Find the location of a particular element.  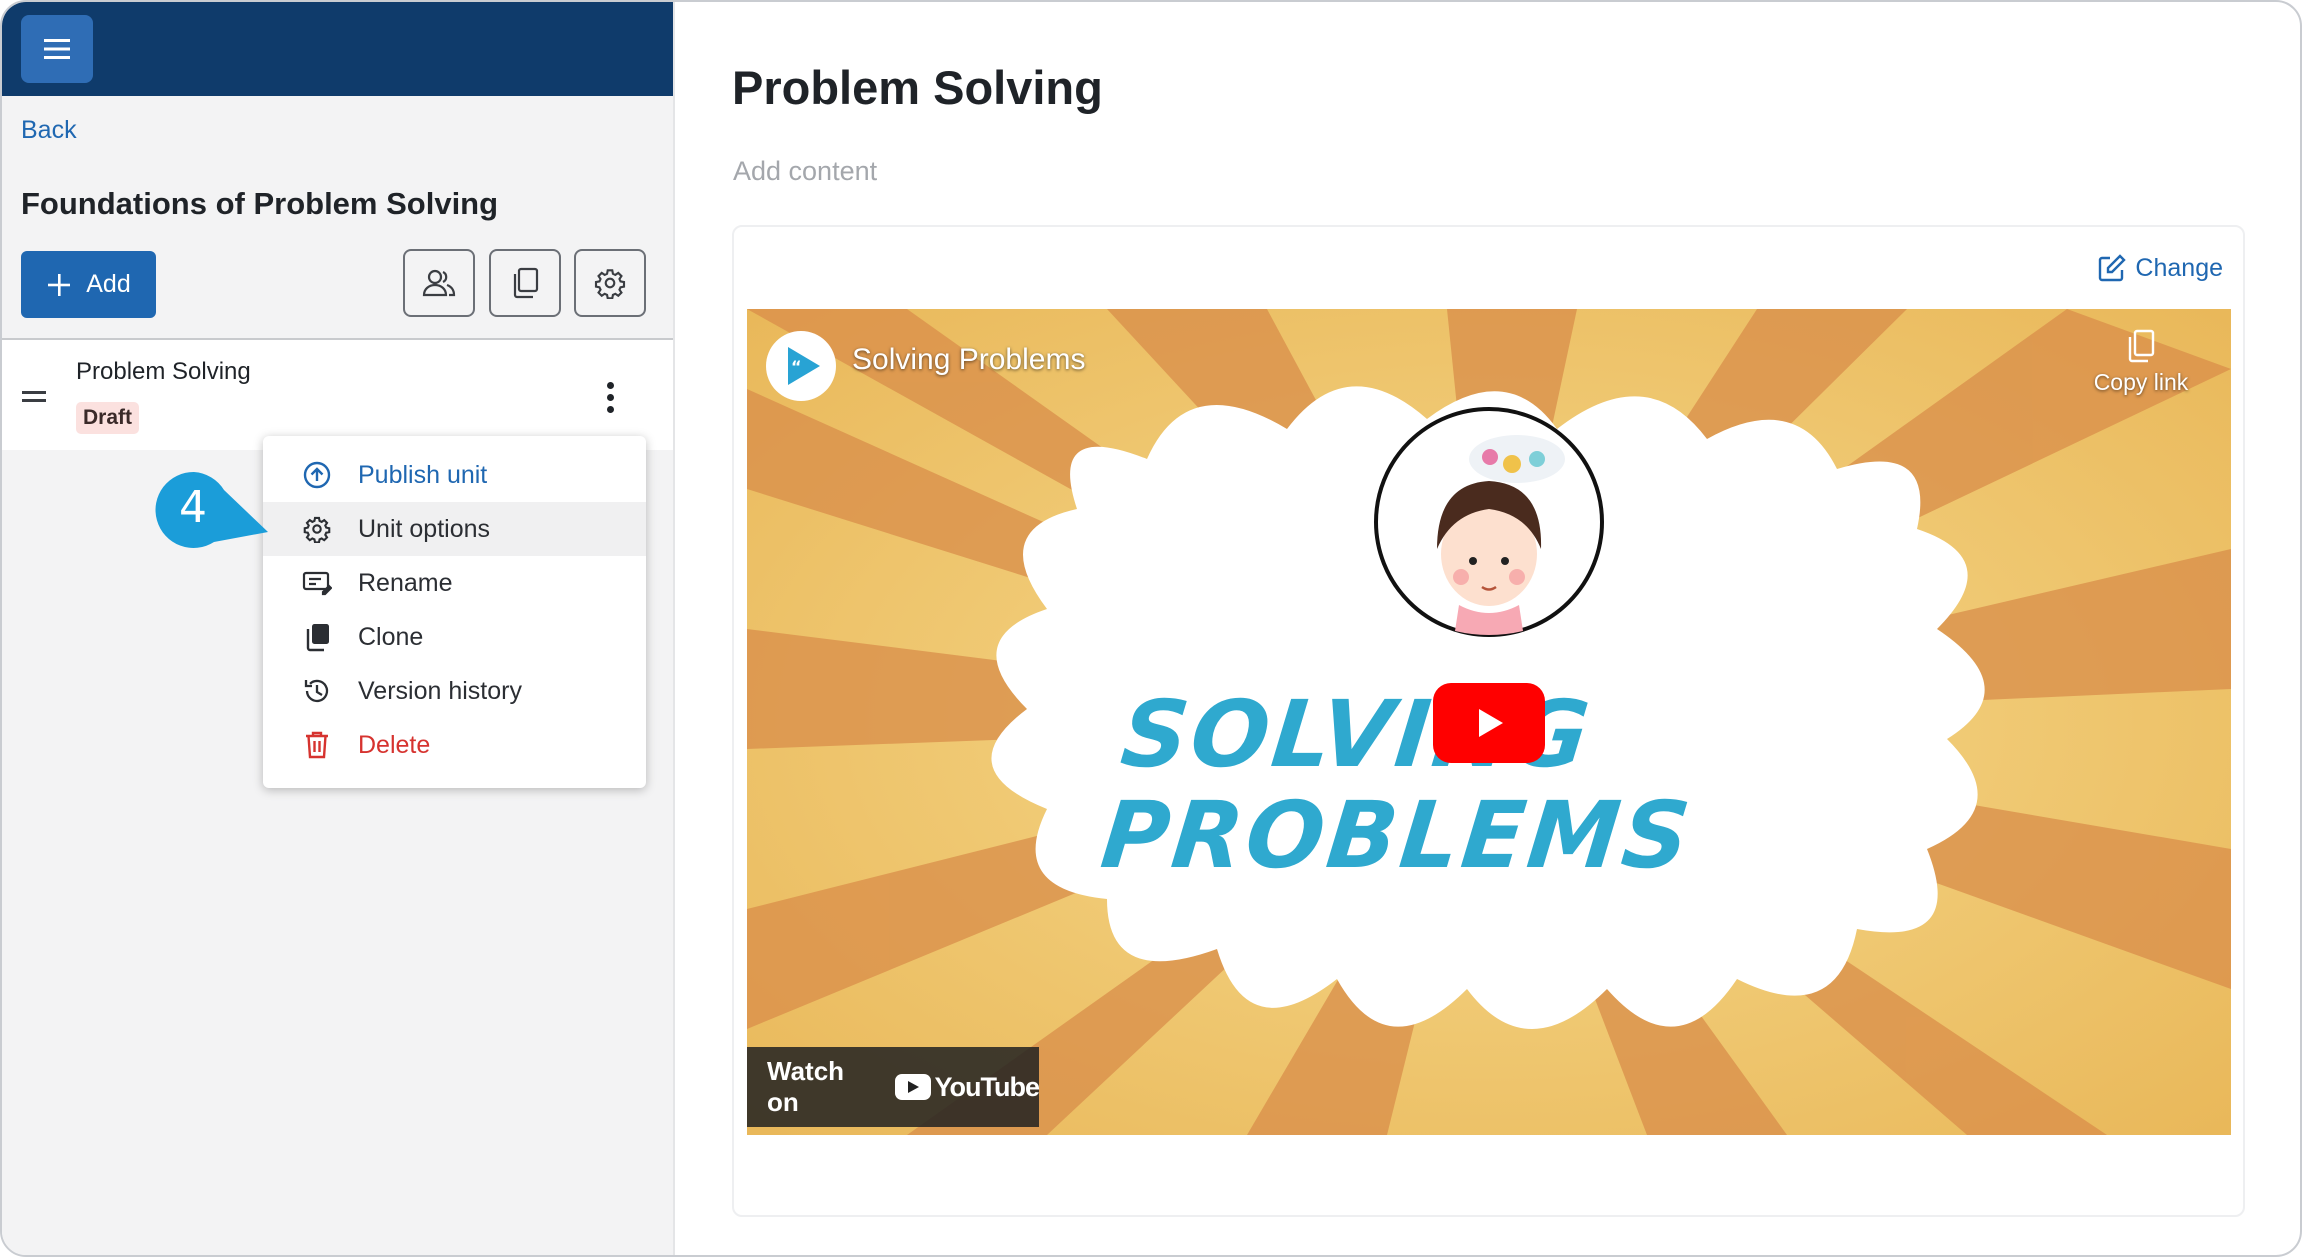

status-badge: Draft is located at coordinates (108, 418).